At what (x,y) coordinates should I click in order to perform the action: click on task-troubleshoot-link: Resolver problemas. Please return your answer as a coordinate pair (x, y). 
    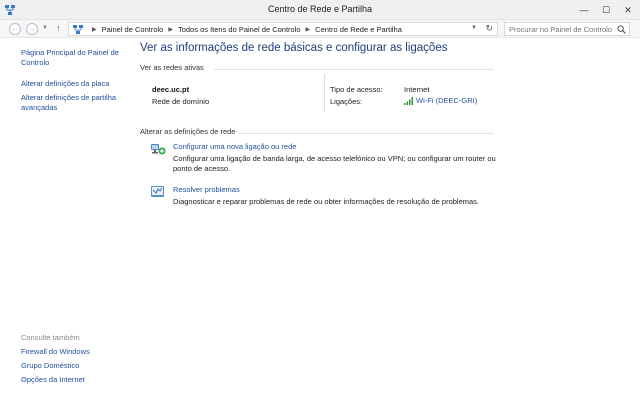
    Looking at the image, I should click on (206, 189).